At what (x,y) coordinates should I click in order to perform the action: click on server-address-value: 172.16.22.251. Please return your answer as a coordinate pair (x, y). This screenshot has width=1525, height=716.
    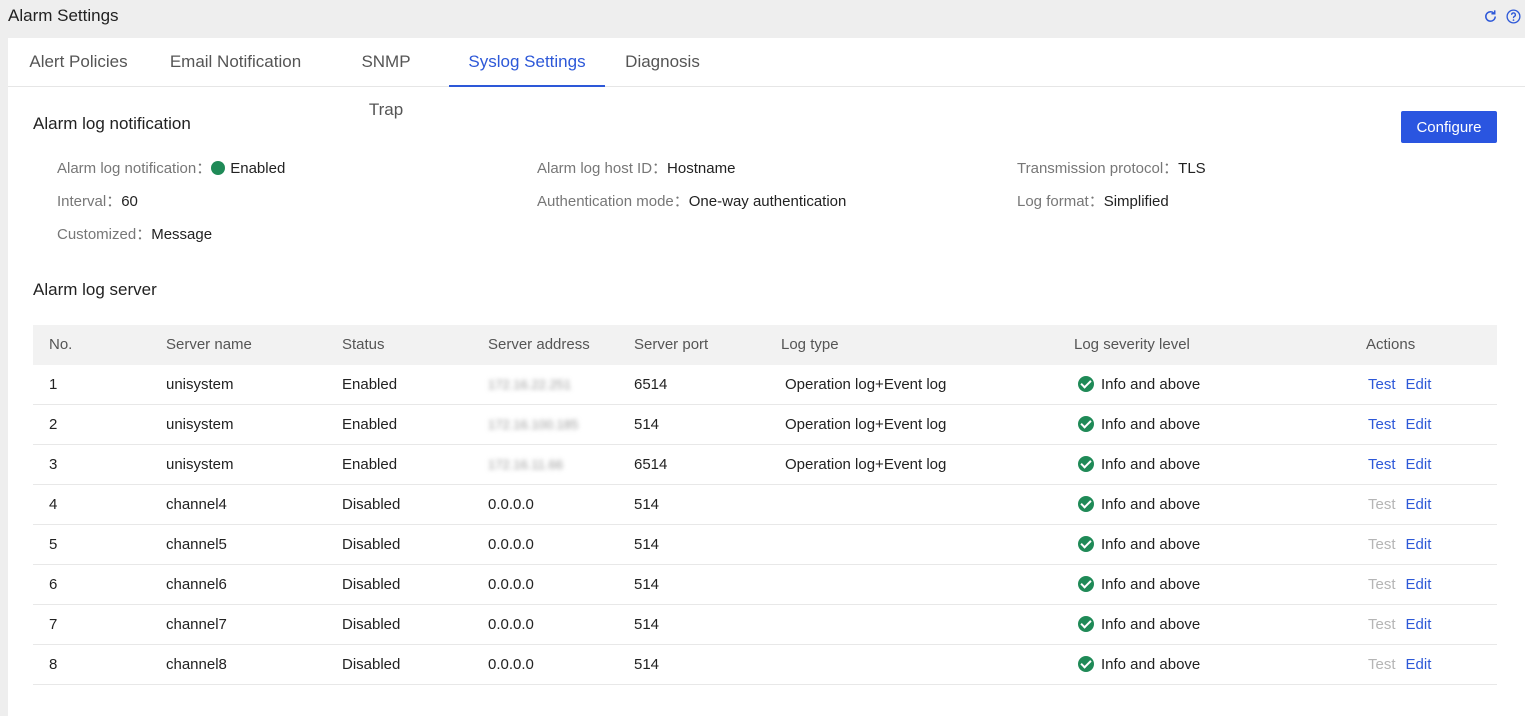
    Looking at the image, I should click on (530, 384).